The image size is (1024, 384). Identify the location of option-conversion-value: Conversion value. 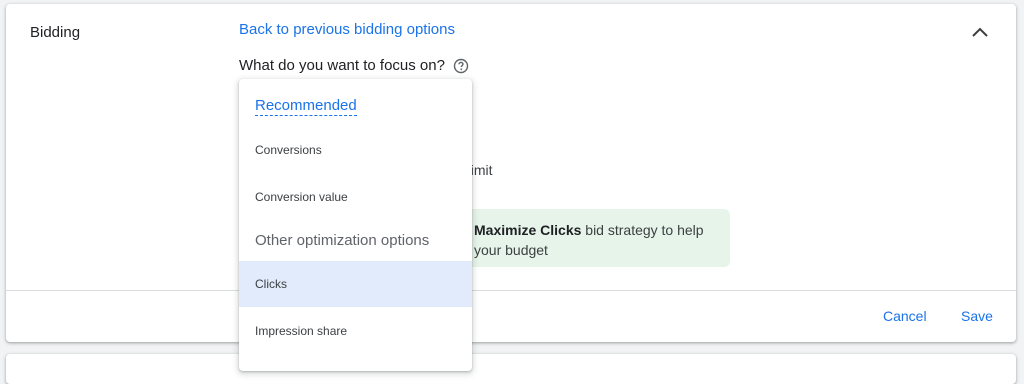
(355, 197).